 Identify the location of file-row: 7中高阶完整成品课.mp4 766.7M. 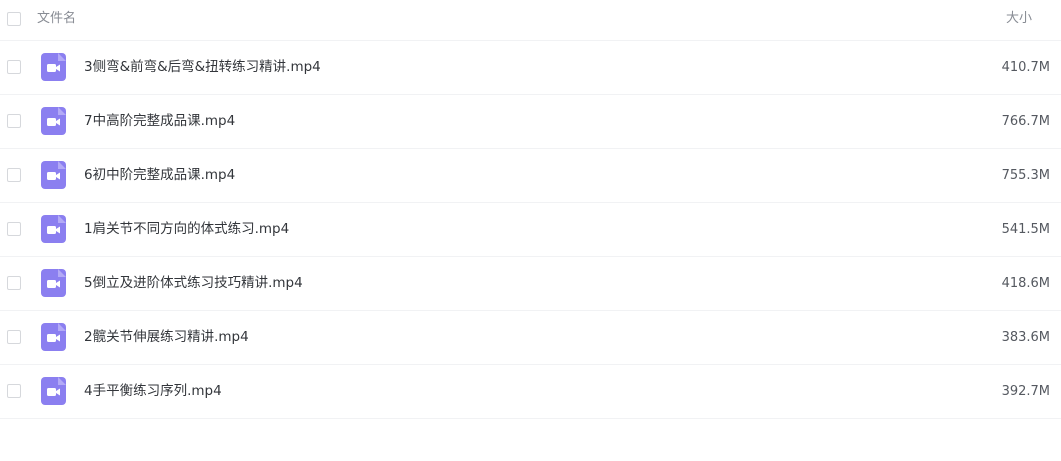
(530, 122).